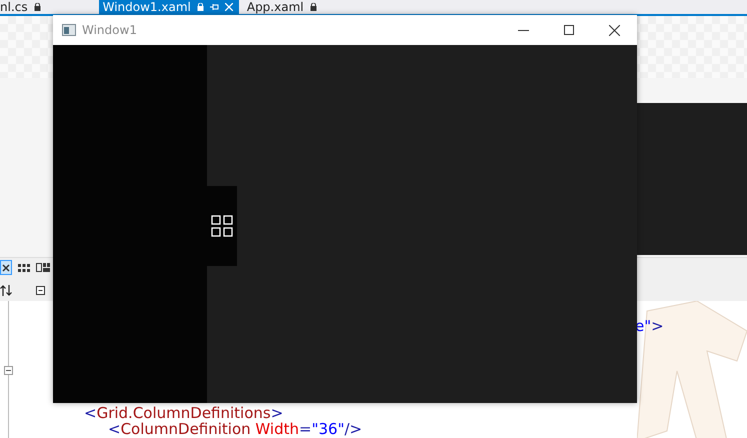 The image size is (747, 438). What do you see at coordinates (614, 30) in the screenshot?
I see `close-icon` at bounding box center [614, 30].